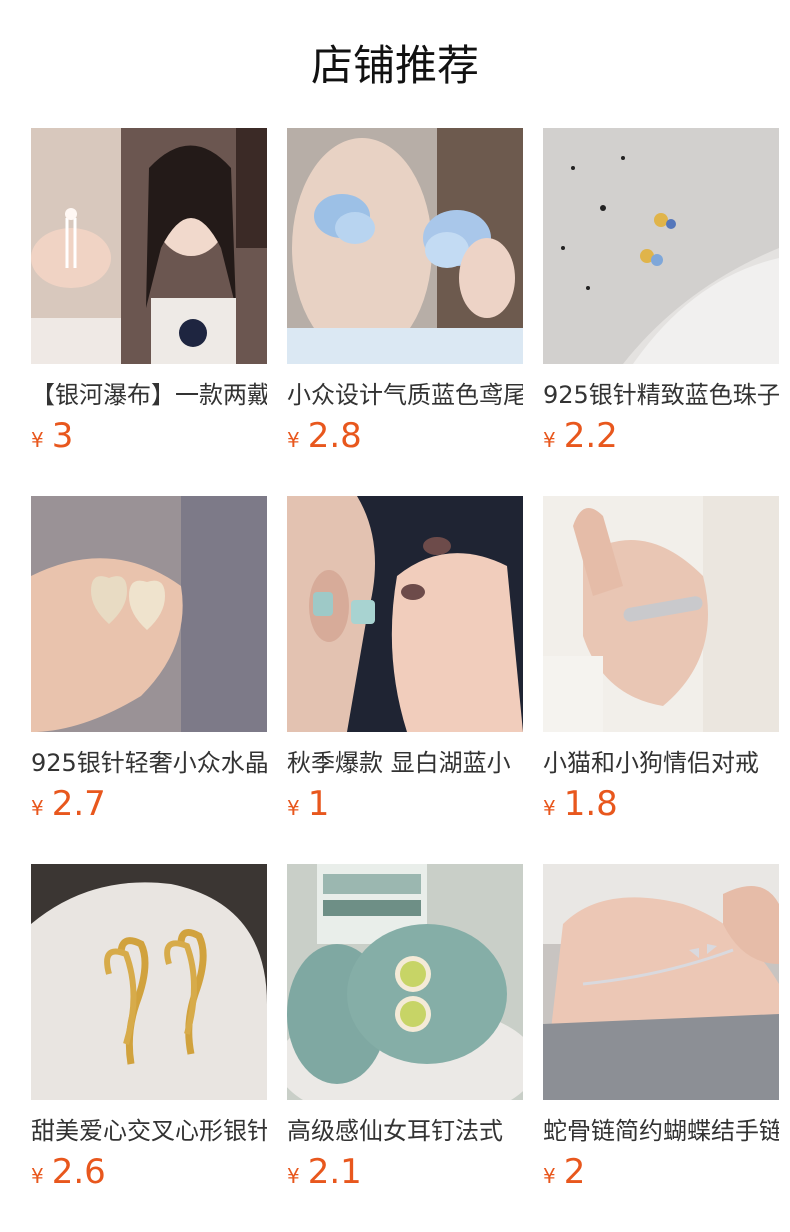 This screenshot has width=790, height=1232. Describe the element at coordinates (78, 1172) in the screenshot. I see `price-value: 2.6` at that location.